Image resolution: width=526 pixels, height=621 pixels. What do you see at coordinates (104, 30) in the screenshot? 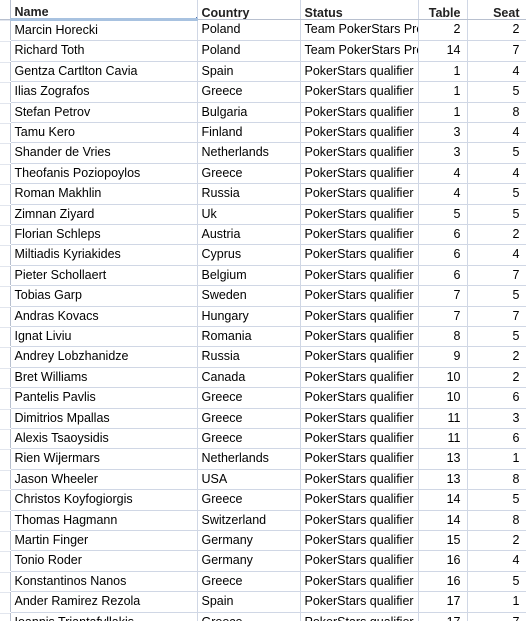
I see `cell-name: Marcin Horecki` at bounding box center [104, 30].